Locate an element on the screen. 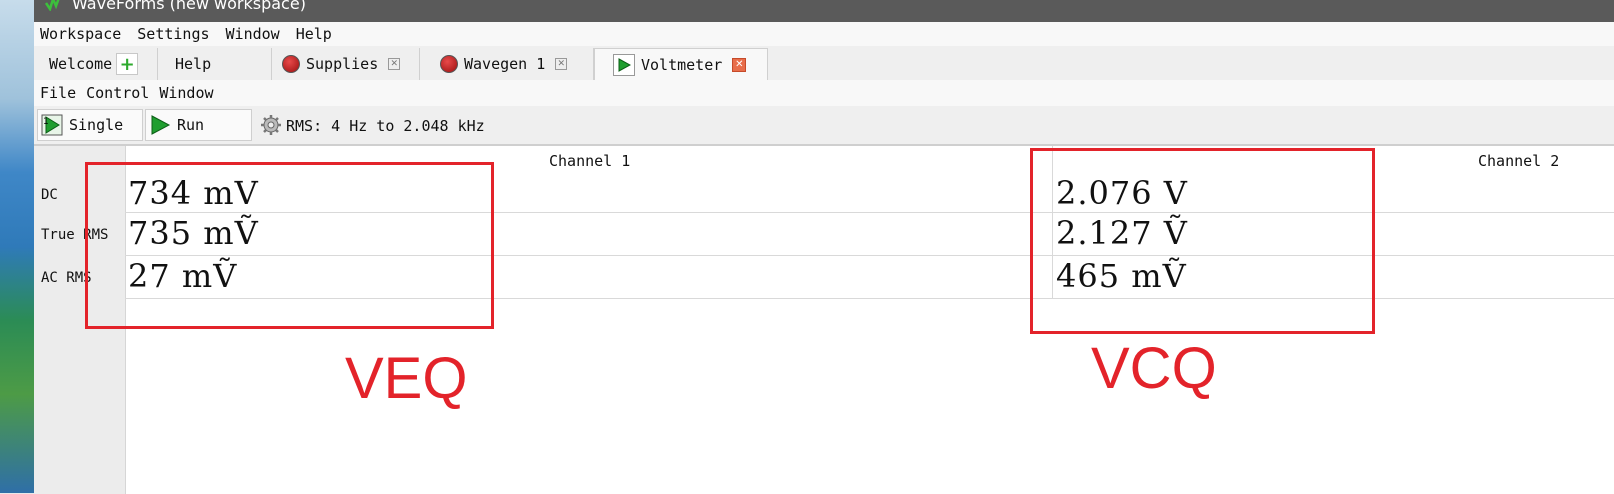 The height and width of the screenshot is (494, 1614). desktop-background is located at coordinates (17, 246).